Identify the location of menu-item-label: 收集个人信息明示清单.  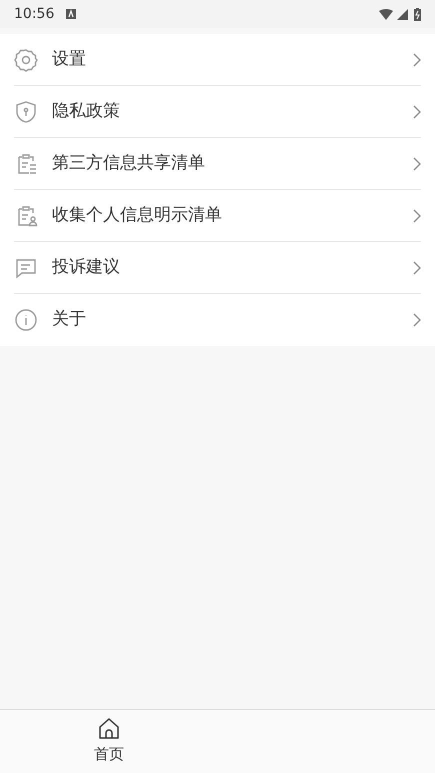
(137, 215).